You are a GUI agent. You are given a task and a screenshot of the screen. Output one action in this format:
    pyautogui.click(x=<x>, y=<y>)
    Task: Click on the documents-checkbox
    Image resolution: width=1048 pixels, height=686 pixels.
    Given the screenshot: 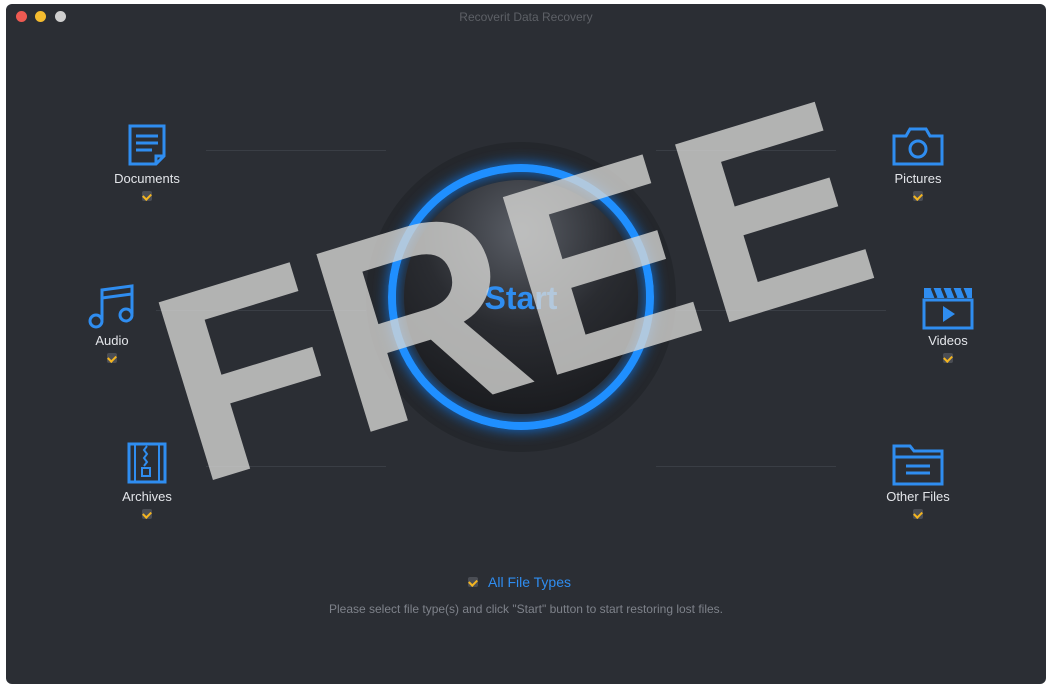 What is the action you would take?
    pyautogui.click(x=147, y=196)
    